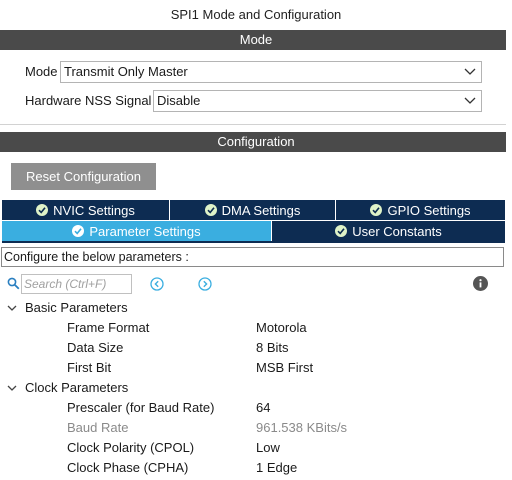 The height and width of the screenshot is (480, 512). What do you see at coordinates (256, 14) in the screenshot?
I see `window-title: SPI1 Mode and Configuration` at bounding box center [256, 14].